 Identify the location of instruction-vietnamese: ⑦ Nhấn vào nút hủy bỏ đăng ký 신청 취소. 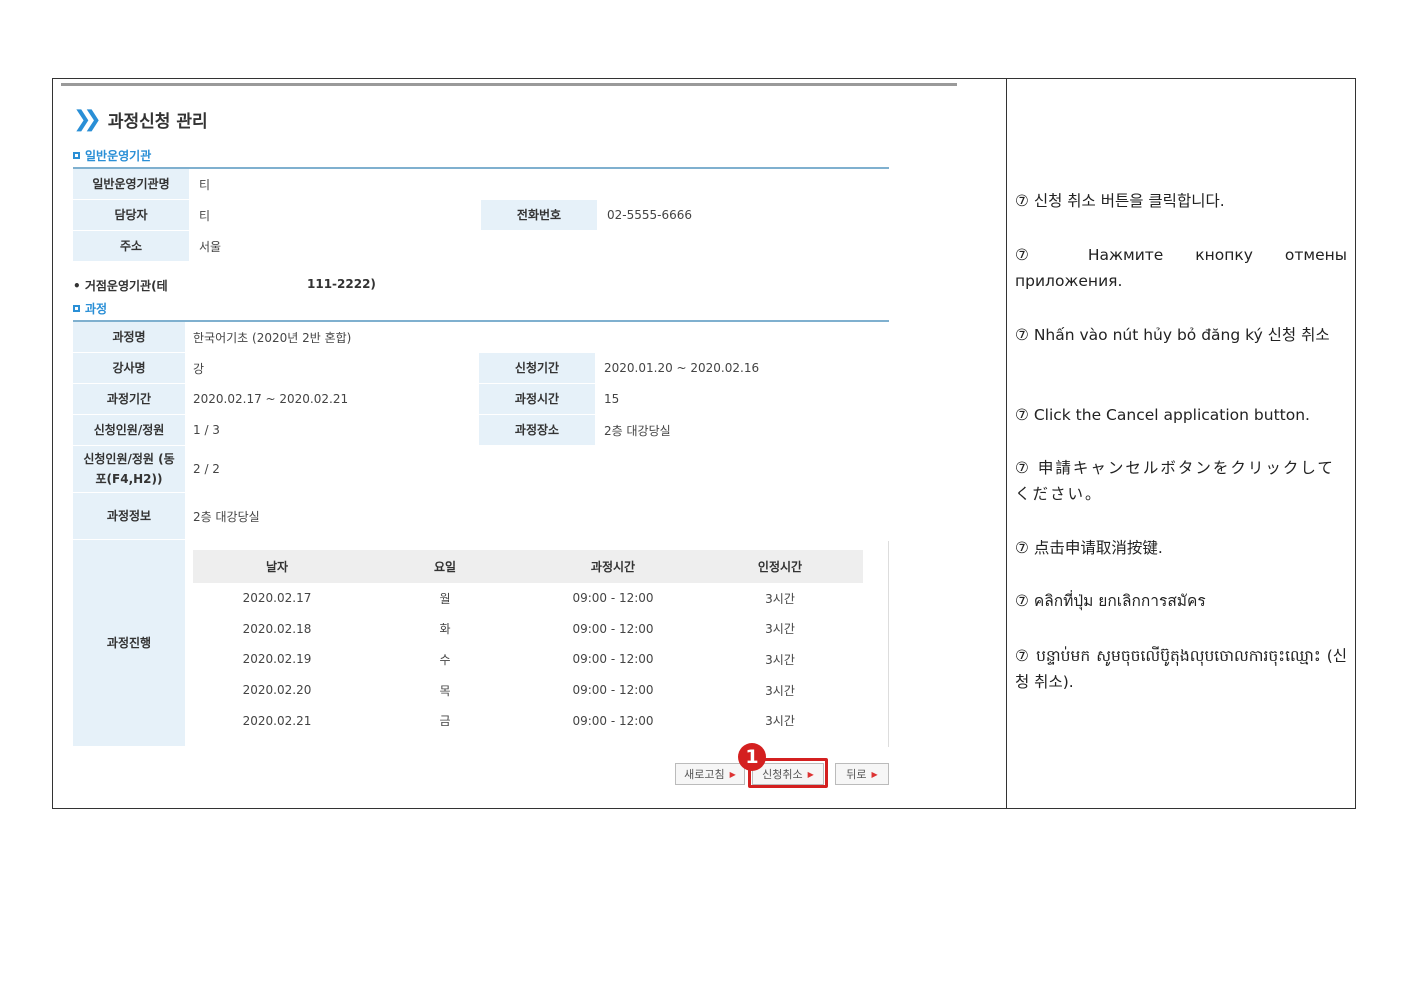
(1172, 335).